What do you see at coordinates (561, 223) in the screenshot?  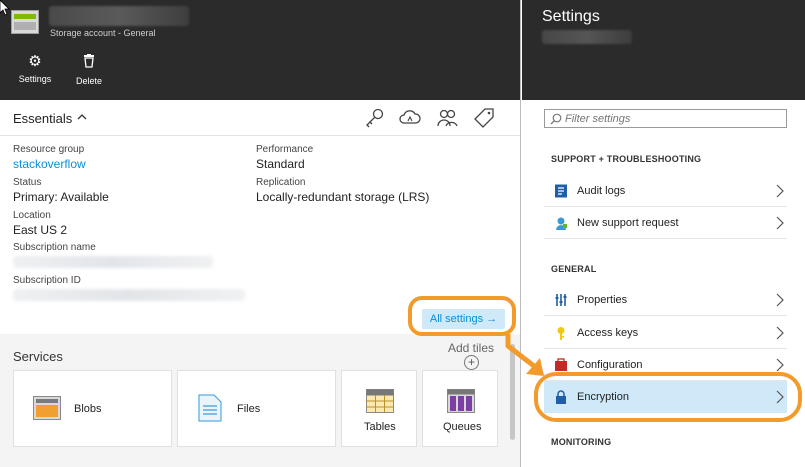 I see `support-request-icon` at bounding box center [561, 223].